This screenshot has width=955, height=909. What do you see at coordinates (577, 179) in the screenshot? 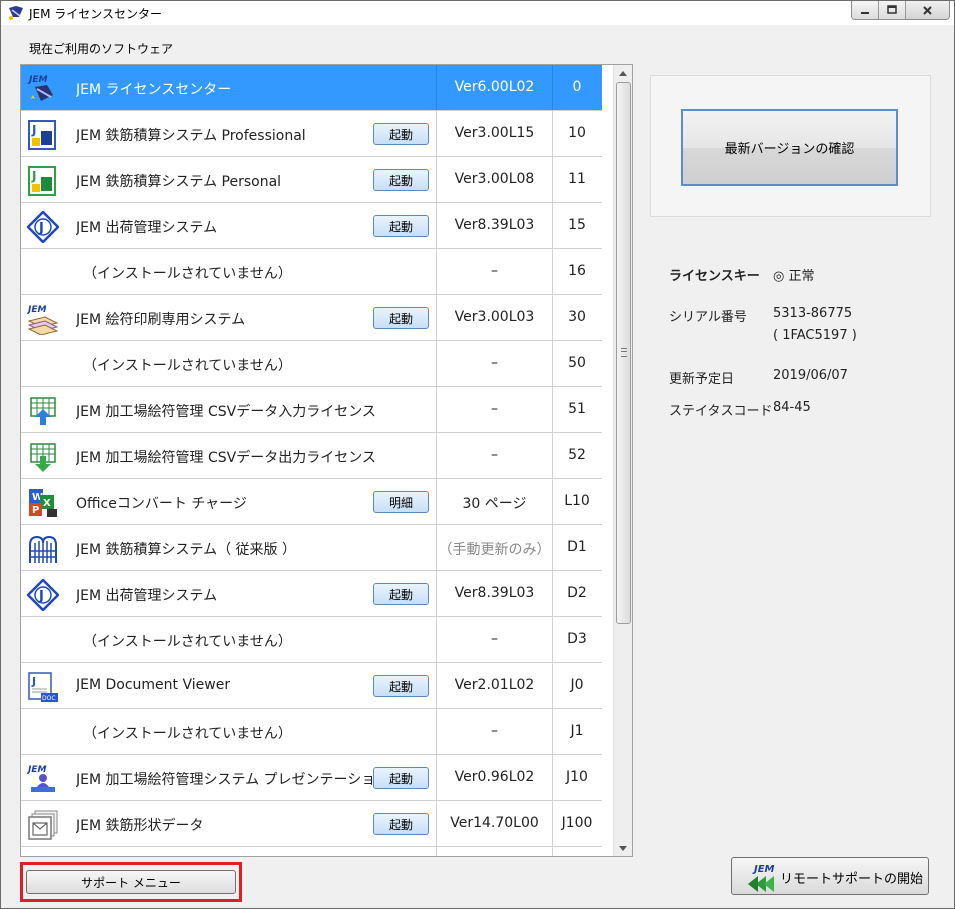
I see `row-code: 11` at bounding box center [577, 179].